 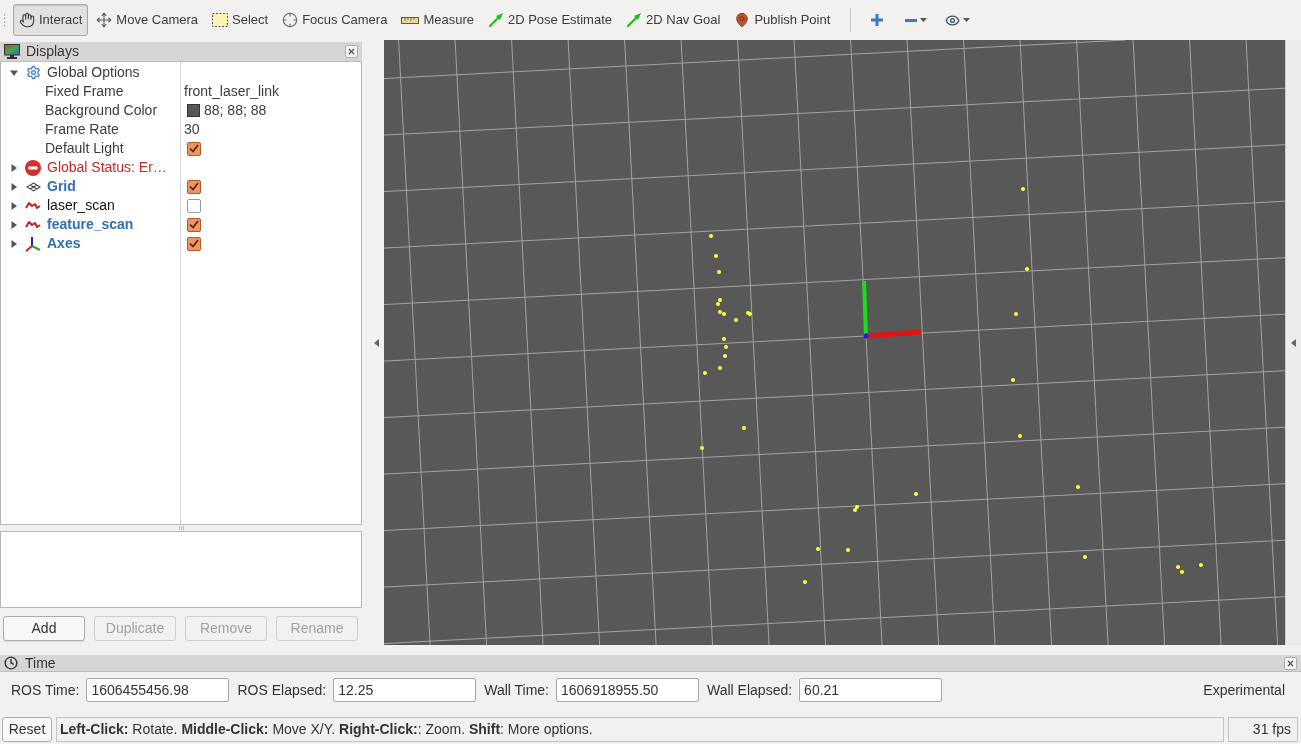 What do you see at coordinates (750, 690) in the screenshot?
I see `field-label: Wall Elapsed:` at bounding box center [750, 690].